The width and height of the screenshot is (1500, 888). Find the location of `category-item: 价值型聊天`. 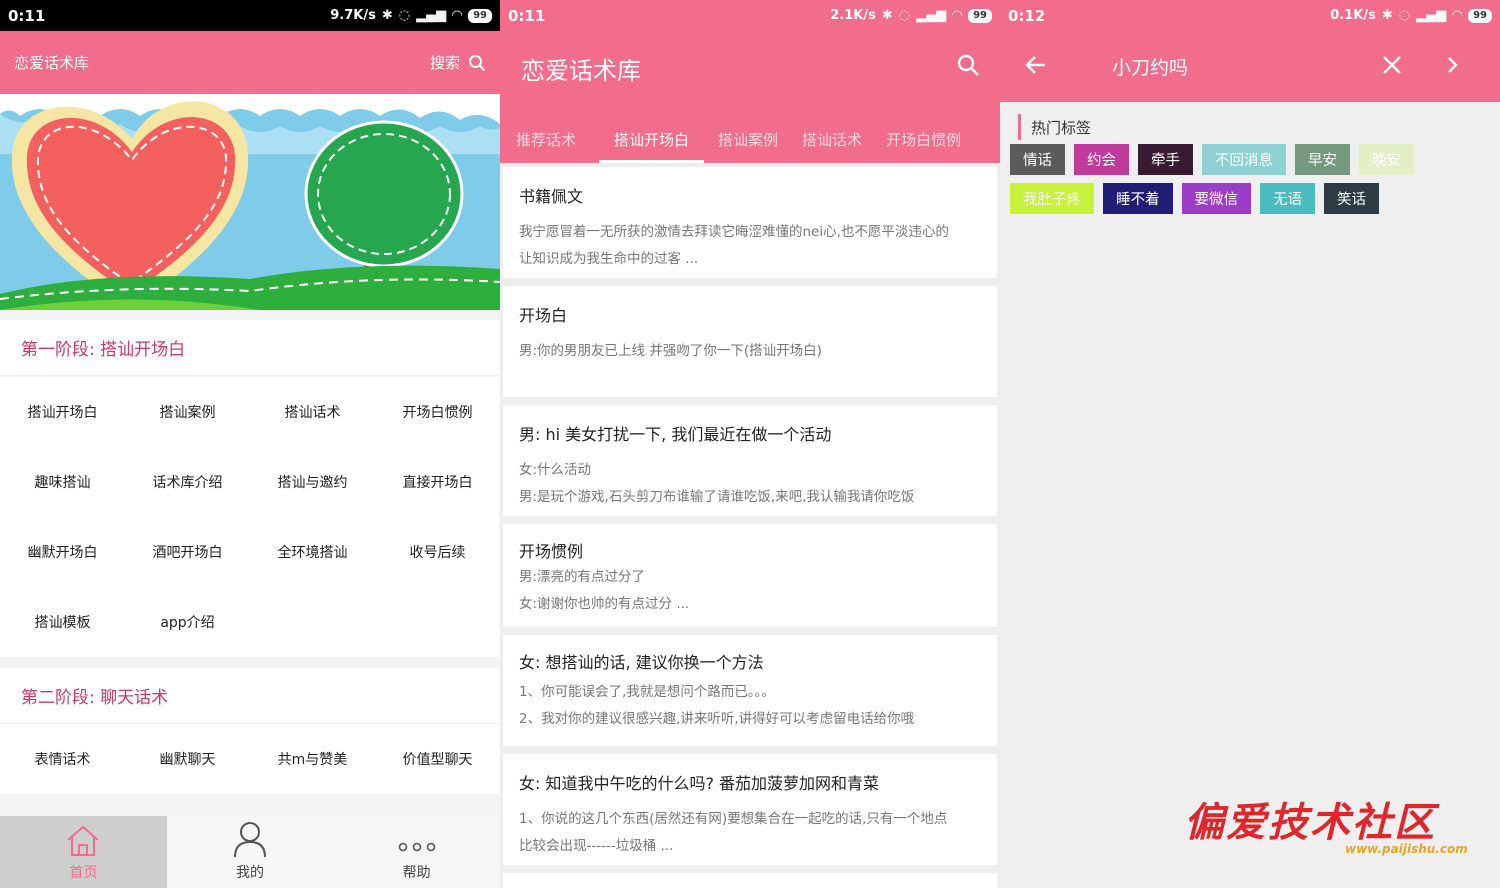

category-item: 价值型聊天 is located at coordinates (437, 759).